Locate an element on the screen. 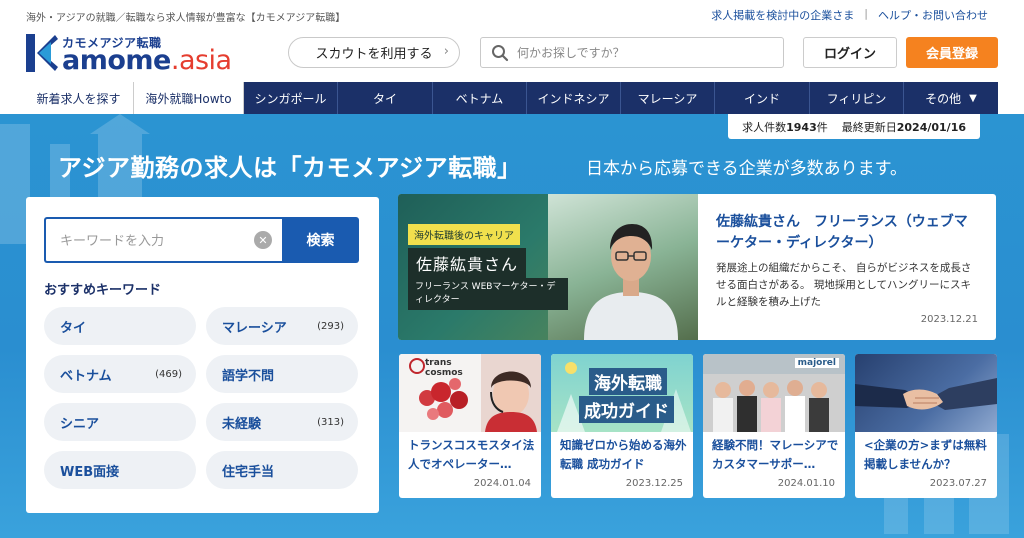 The image size is (1024, 538). scout-button: スカウトを利用する › is located at coordinates (374, 52).